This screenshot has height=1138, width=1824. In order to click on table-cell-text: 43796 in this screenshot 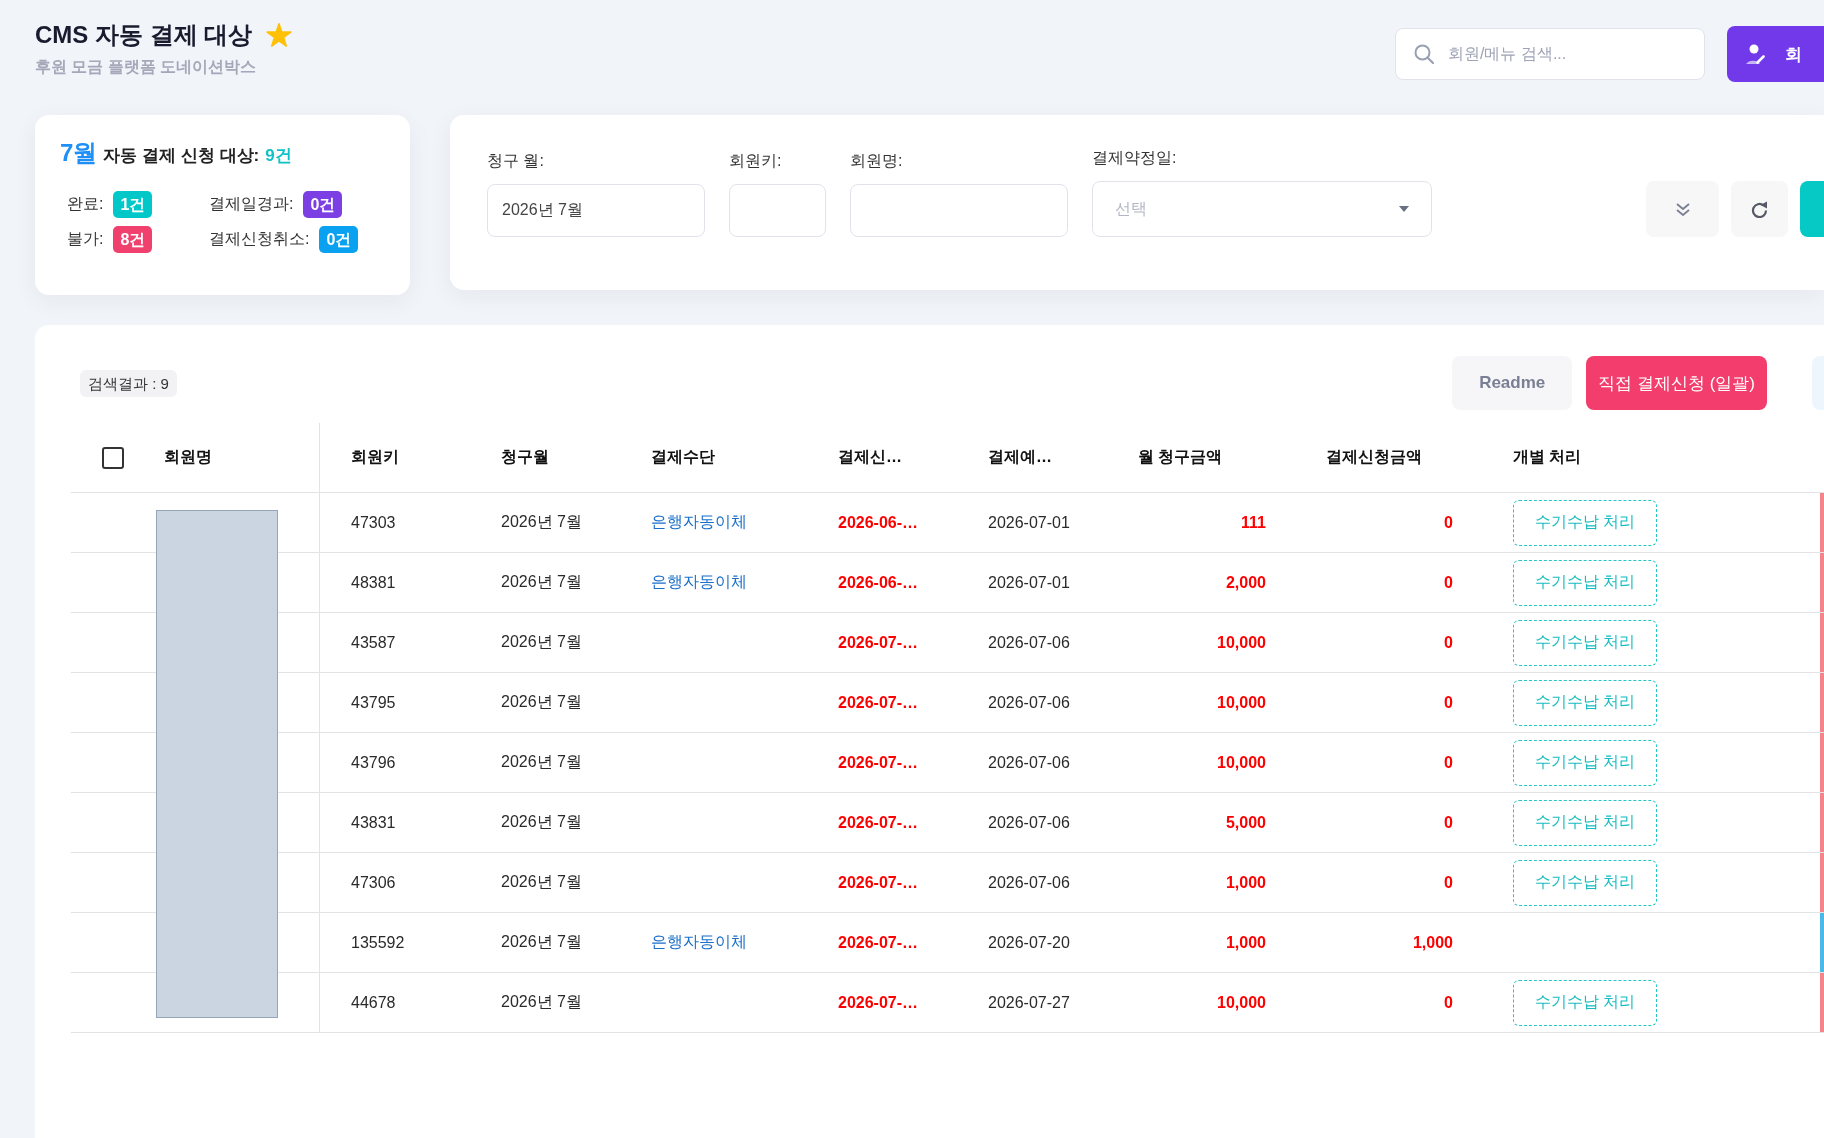, I will do `click(373, 762)`.